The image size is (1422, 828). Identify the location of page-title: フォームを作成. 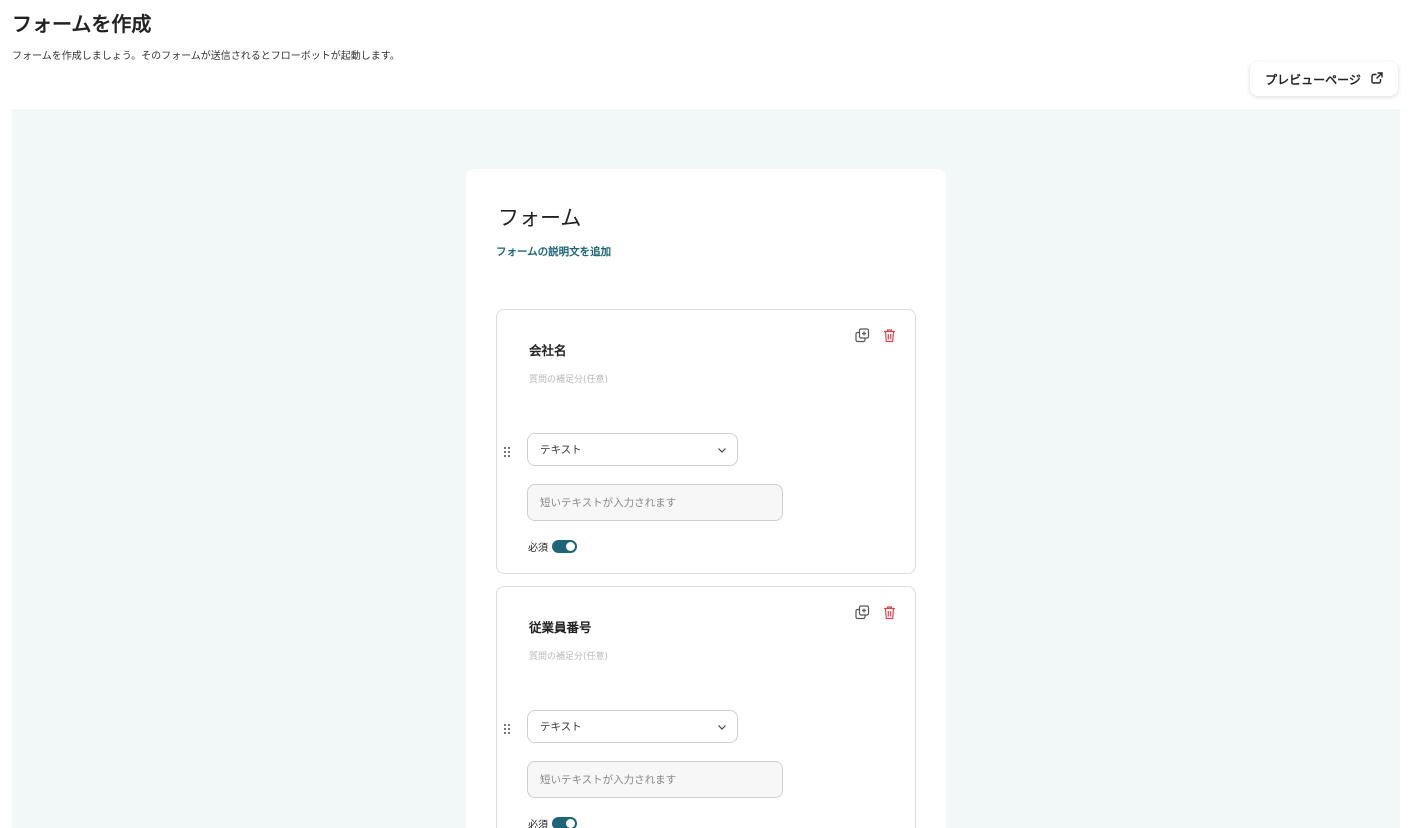
(82, 24).